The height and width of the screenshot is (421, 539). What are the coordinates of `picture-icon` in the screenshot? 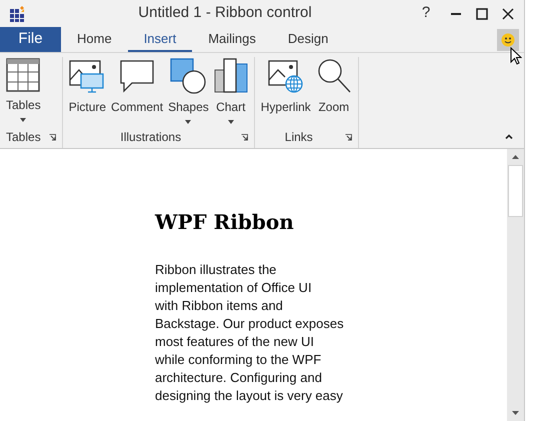 It's located at (87, 76).